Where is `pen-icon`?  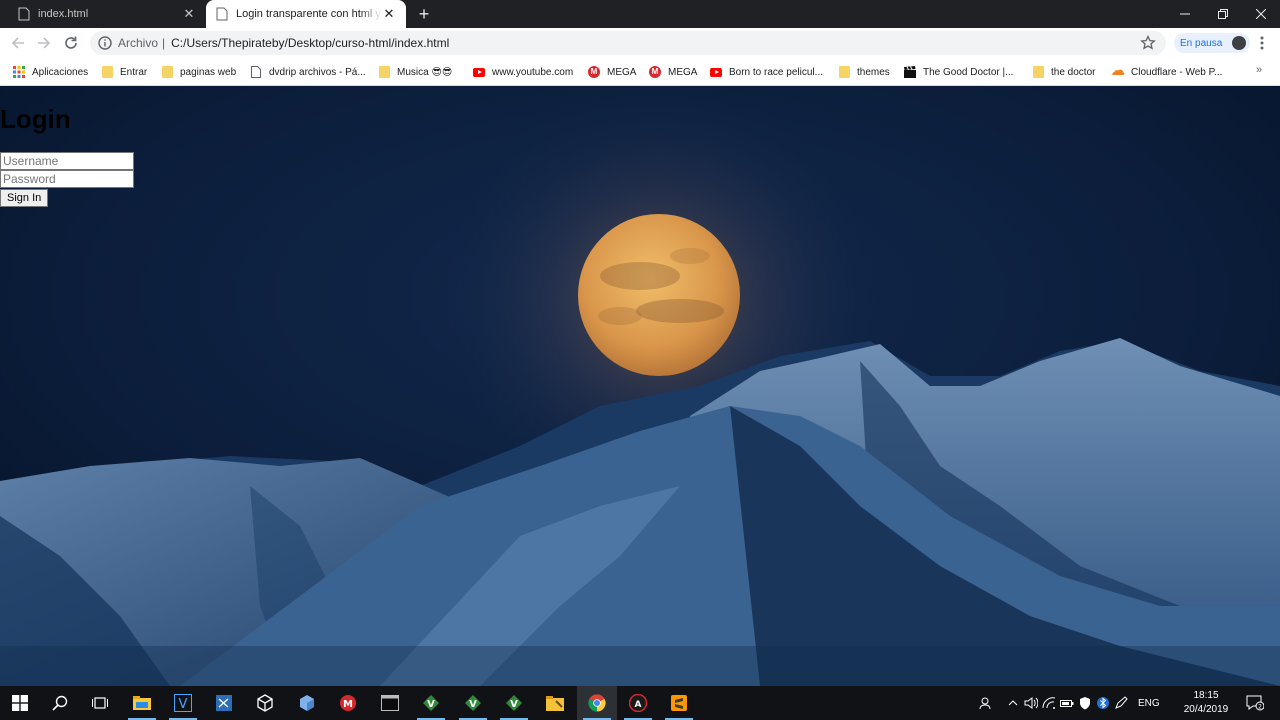 pen-icon is located at coordinates (1121, 703).